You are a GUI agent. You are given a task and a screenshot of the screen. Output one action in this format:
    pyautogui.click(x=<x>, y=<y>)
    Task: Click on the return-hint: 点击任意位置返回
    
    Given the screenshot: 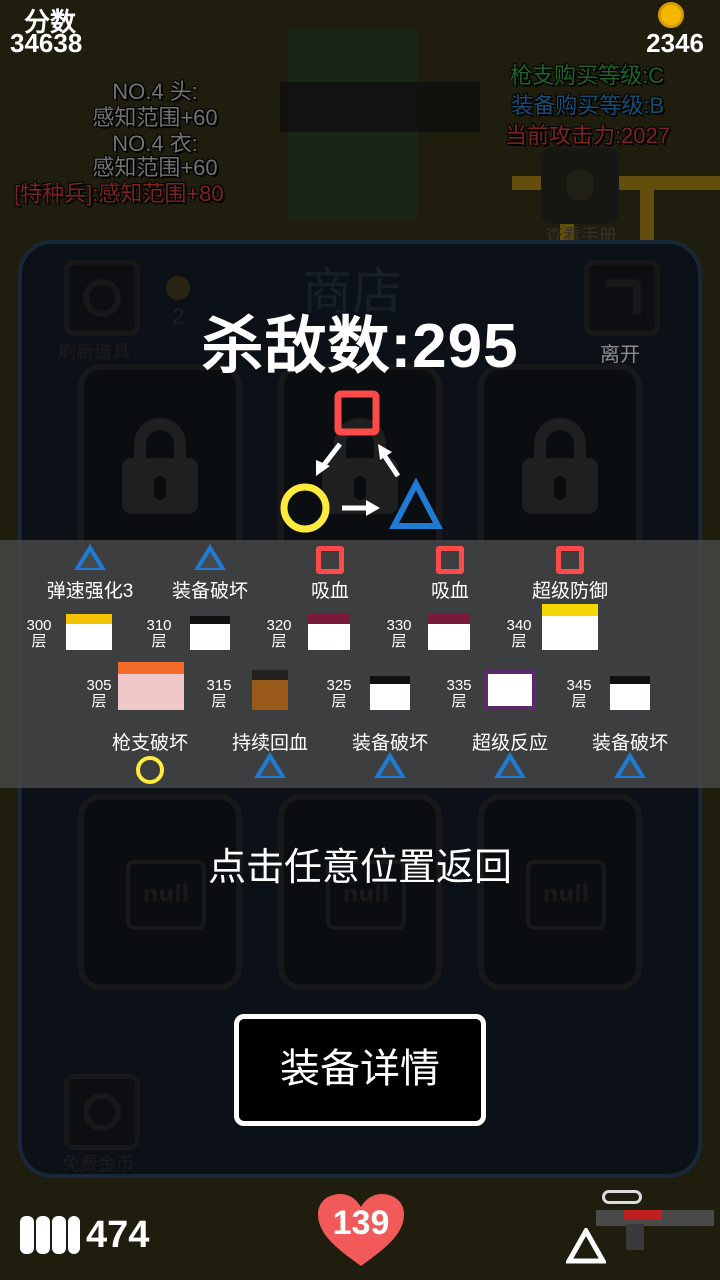 What is the action you would take?
    pyautogui.click(x=359, y=868)
    